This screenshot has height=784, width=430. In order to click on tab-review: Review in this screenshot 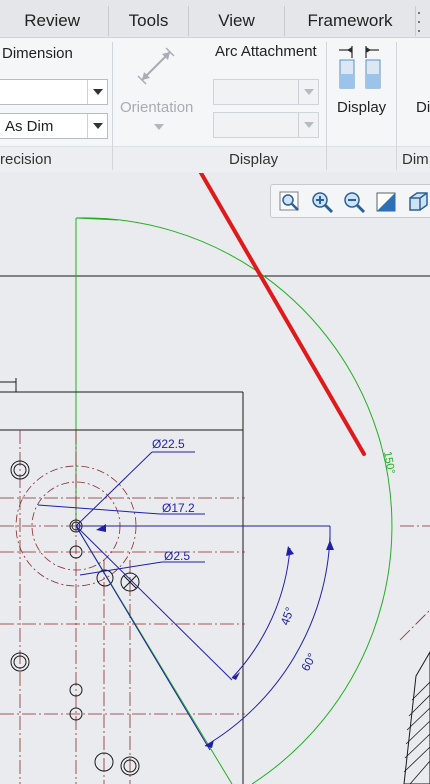, I will do `click(54, 21)`.